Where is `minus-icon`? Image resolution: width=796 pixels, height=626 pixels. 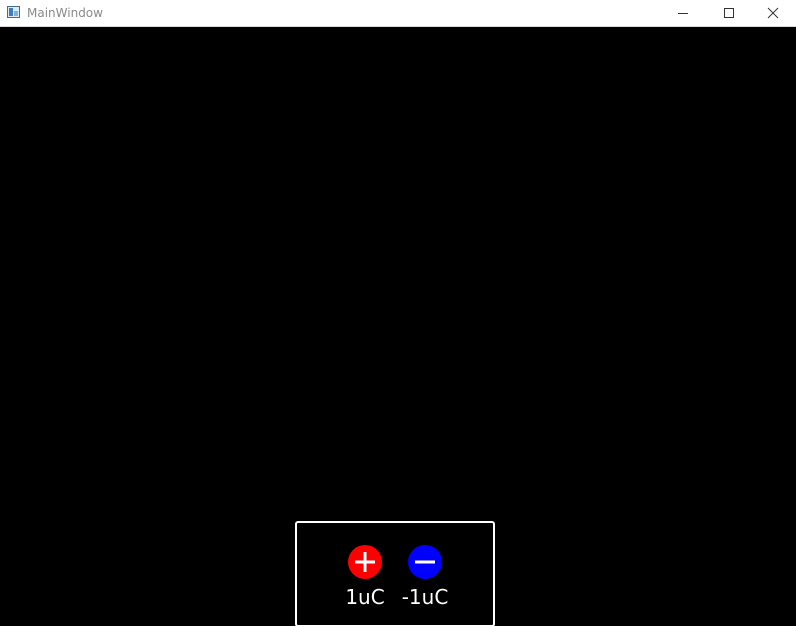 minus-icon is located at coordinates (425, 562).